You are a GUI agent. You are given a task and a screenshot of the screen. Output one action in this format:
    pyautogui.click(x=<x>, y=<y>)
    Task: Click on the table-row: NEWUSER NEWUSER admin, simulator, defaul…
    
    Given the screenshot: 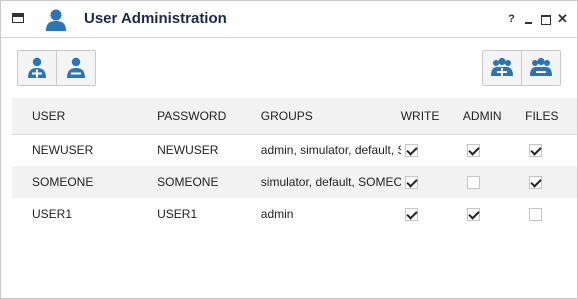 What is the action you would take?
    pyautogui.click(x=294, y=150)
    